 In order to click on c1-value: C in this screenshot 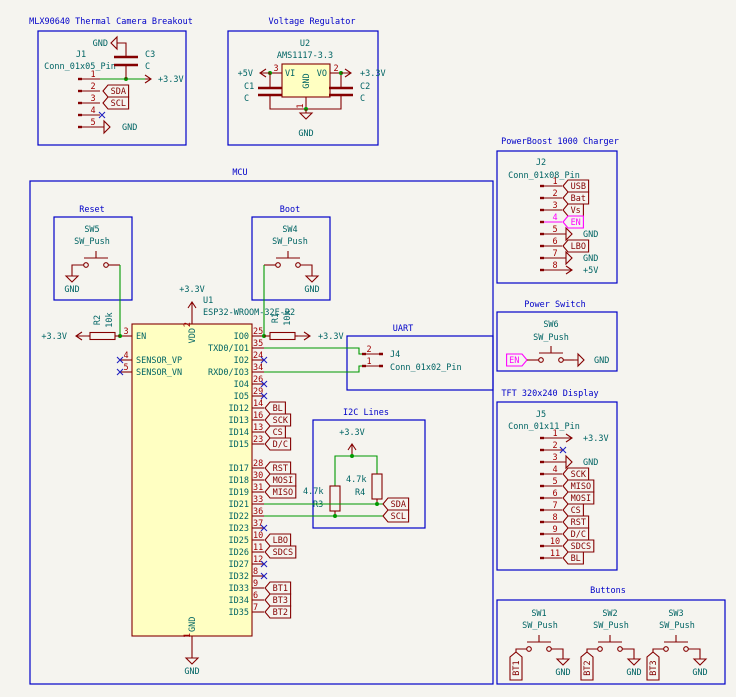, I will do `click(246, 99)`.